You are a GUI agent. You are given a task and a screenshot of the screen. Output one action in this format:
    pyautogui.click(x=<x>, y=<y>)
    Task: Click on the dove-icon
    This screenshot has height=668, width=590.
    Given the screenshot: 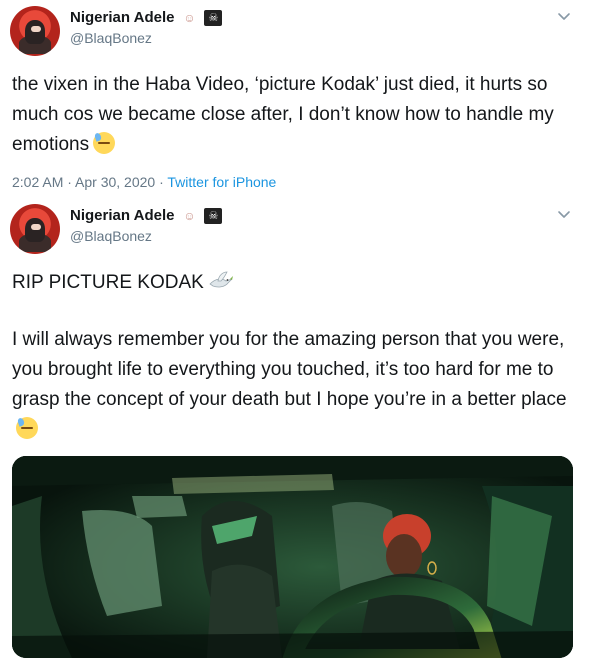 What is the action you would take?
    pyautogui.click(x=221, y=279)
    